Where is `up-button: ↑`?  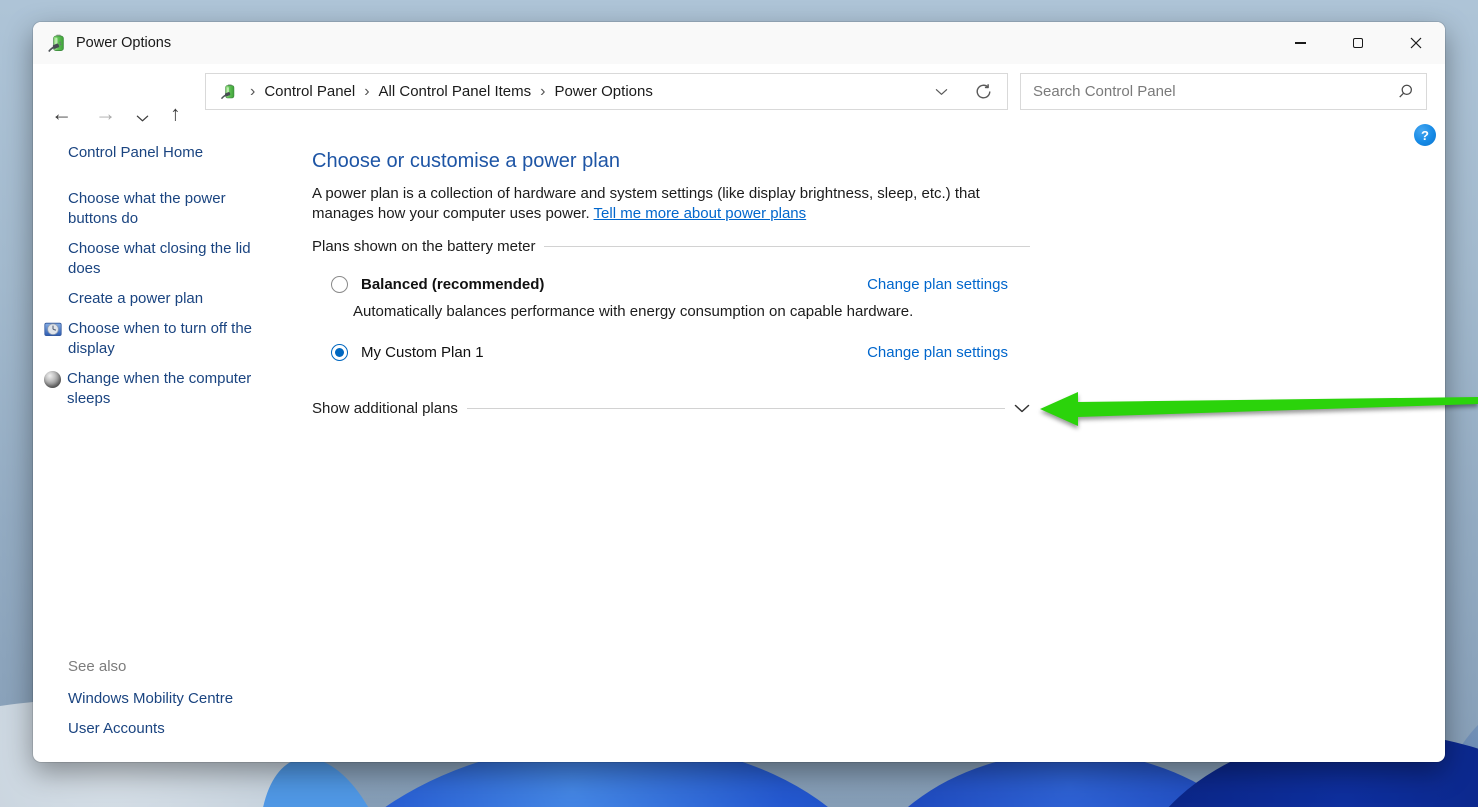
up-button: ↑ is located at coordinates (175, 114).